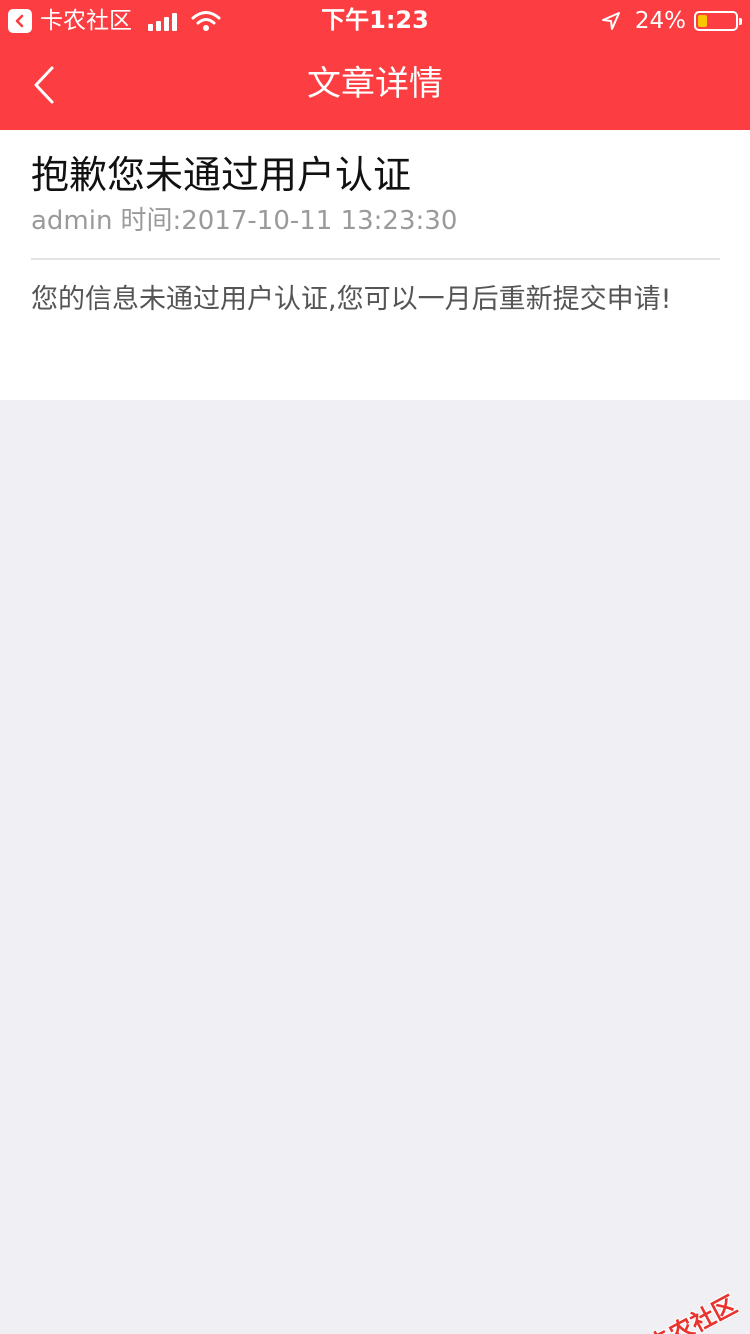 The width and height of the screenshot is (750, 1334). Describe the element at coordinates (221, 175) in the screenshot. I see `article-title: 抱歉您未通过用户认证` at that location.